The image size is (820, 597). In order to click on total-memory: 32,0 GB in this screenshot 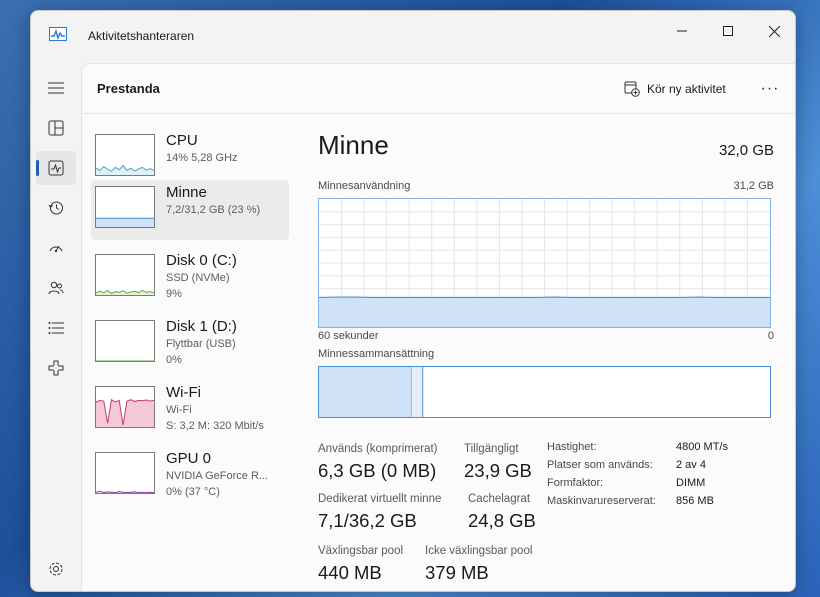, I will do `click(746, 150)`.